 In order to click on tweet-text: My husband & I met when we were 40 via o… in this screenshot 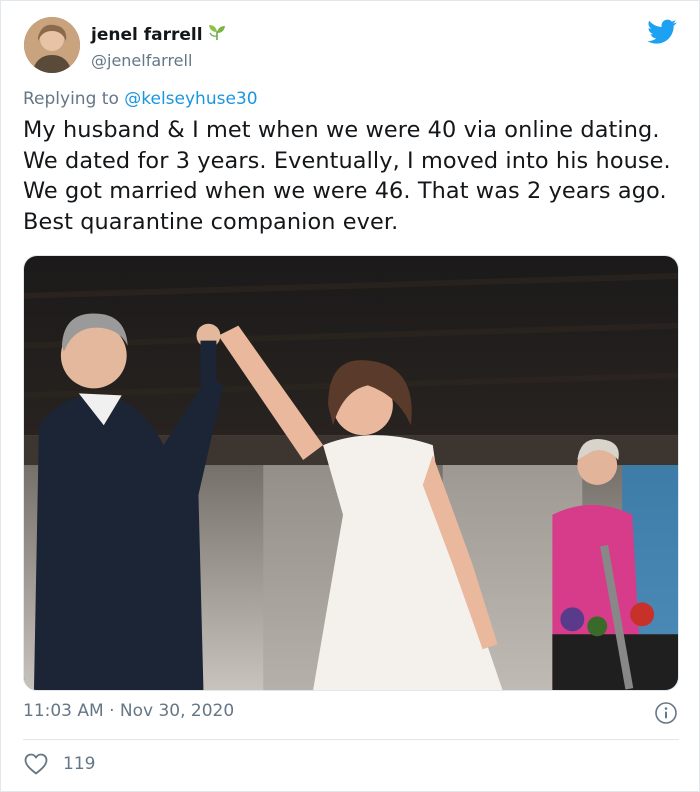, I will do `click(347, 176)`.